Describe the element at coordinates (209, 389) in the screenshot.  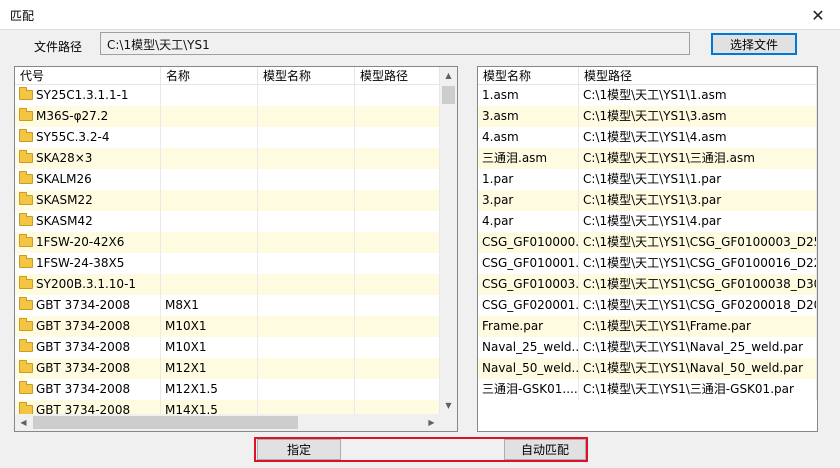
I see `left-cell: M12X1.5` at that location.